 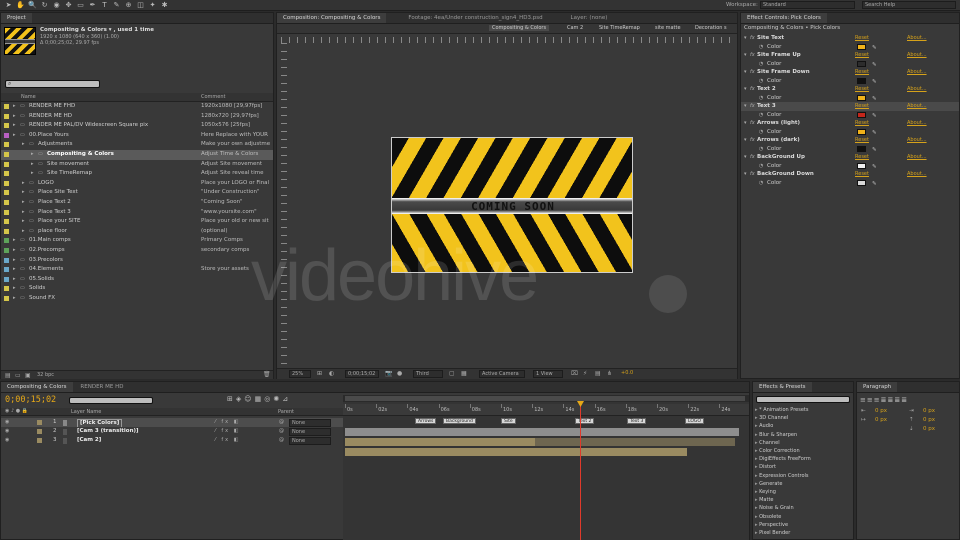 What do you see at coordinates (268, 399) in the screenshot?
I see `motion-blur-icon: ◎` at bounding box center [268, 399].